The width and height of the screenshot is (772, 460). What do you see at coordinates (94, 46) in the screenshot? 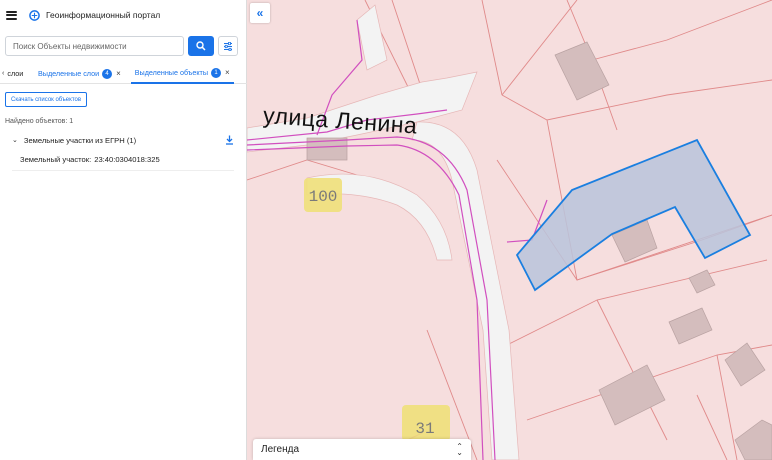
I see `search-input` at bounding box center [94, 46].